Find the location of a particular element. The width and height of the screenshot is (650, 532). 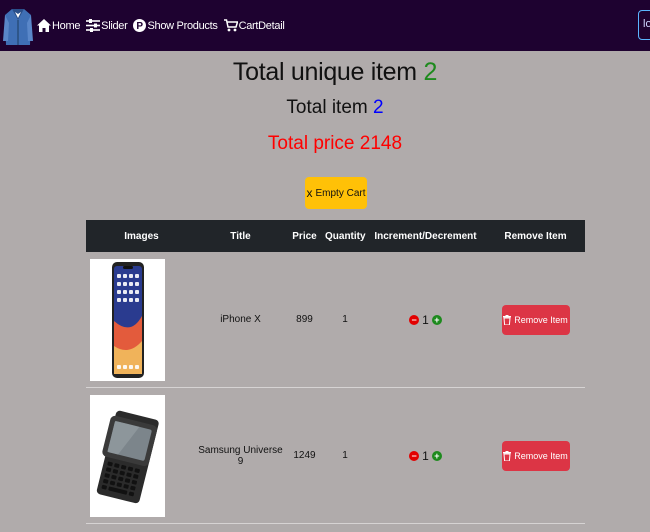

header-remove-item: Remove Item is located at coordinates (535, 236).